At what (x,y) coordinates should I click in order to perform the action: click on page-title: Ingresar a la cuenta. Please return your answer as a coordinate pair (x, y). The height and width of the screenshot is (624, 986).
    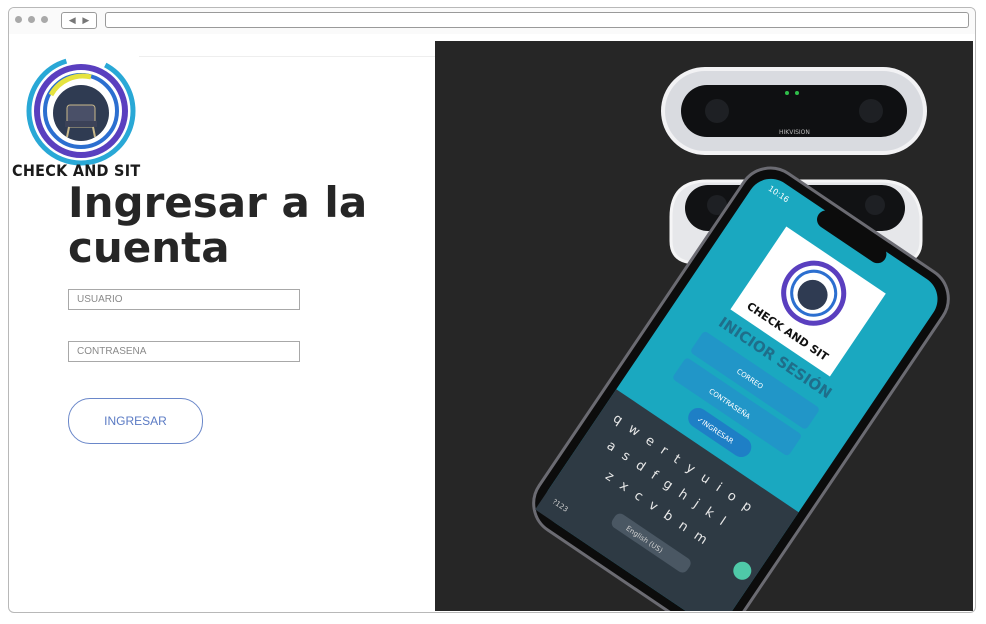
    Looking at the image, I should click on (218, 225).